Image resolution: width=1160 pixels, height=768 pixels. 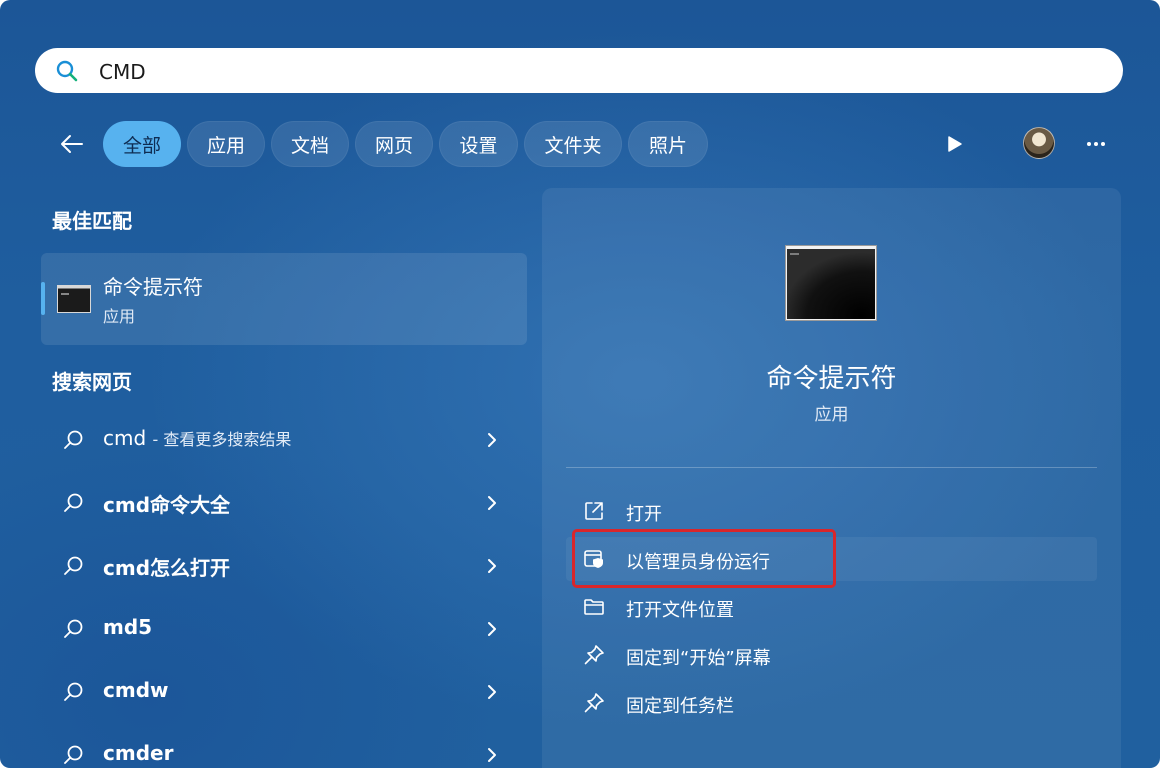 What do you see at coordinates (698, 658) in the screenshot?
I see `action-label: 固定到“开始”屏幕` at bounding box center [698, 658].